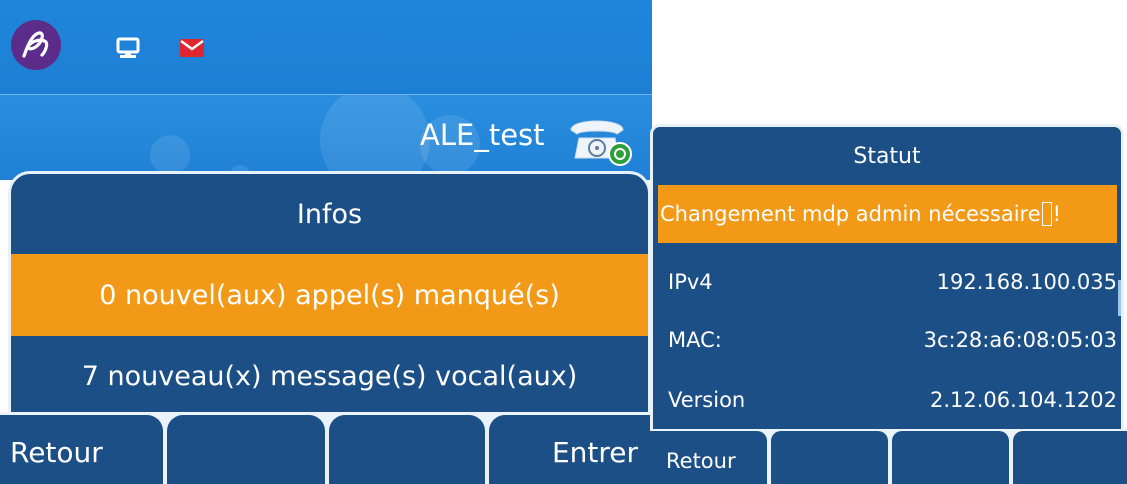 The image size is (1127, 484). What do you see at coordinates (192, 50) in the screenshot?
I see `mail-icon` at bounding box center [192, 50].